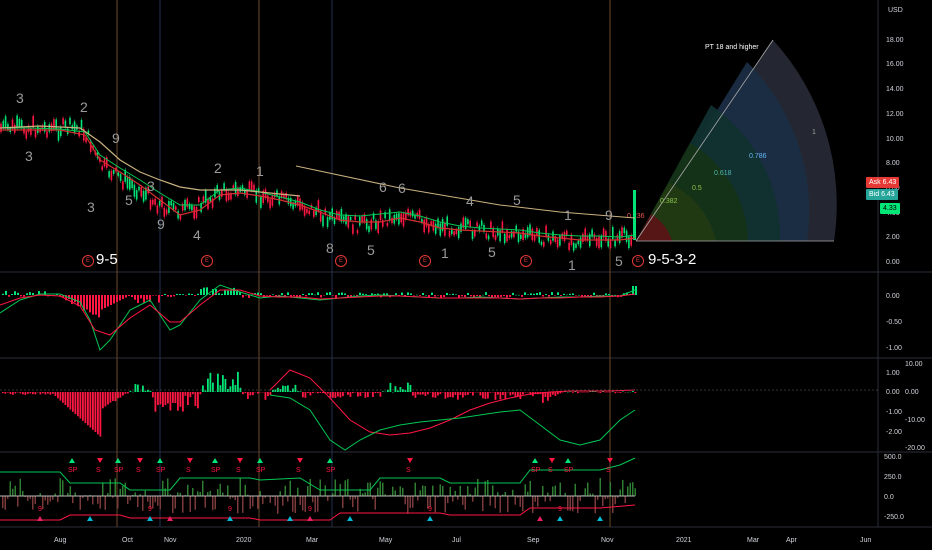 The width and height of the screenshot is (932, 550). I want to click on indicator-tick: 500.0, so click(893, 457).